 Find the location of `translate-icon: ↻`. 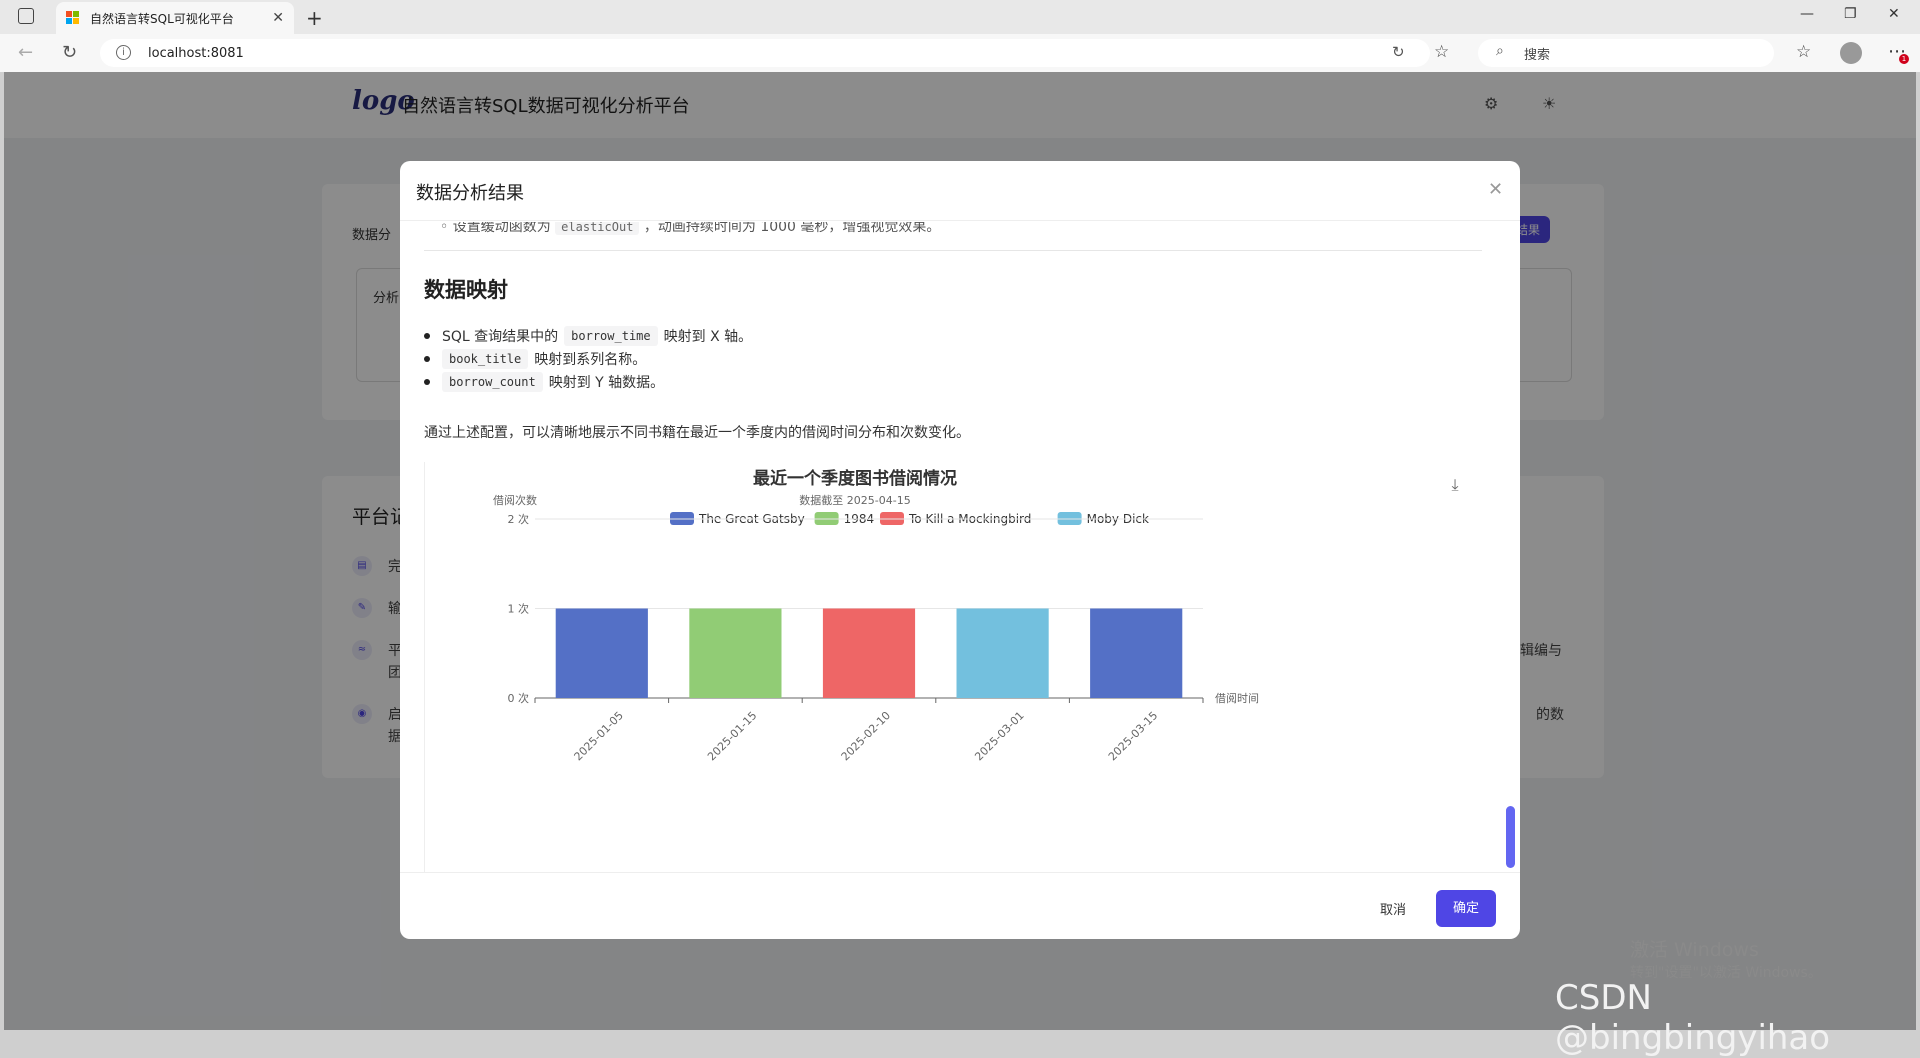

translate-icon: ↻ is located at coordinates (1398, 52).